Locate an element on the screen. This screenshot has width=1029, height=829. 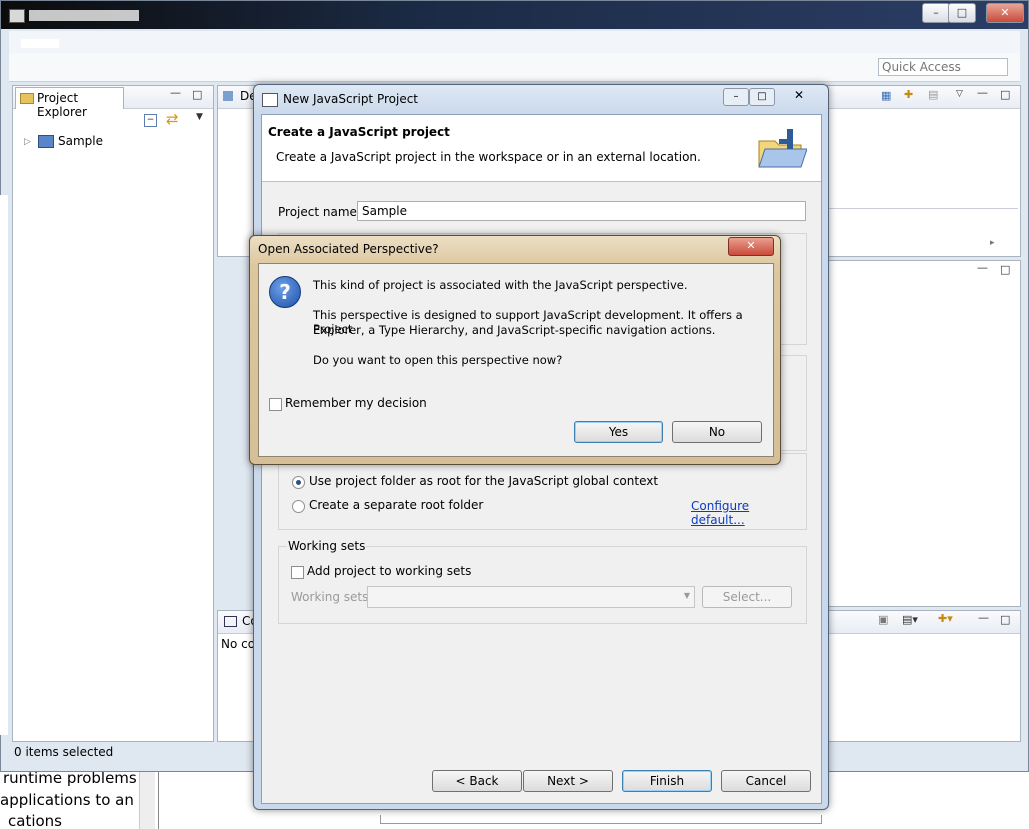
wizard-minimize-button: – is located at coordinates (736, 97).